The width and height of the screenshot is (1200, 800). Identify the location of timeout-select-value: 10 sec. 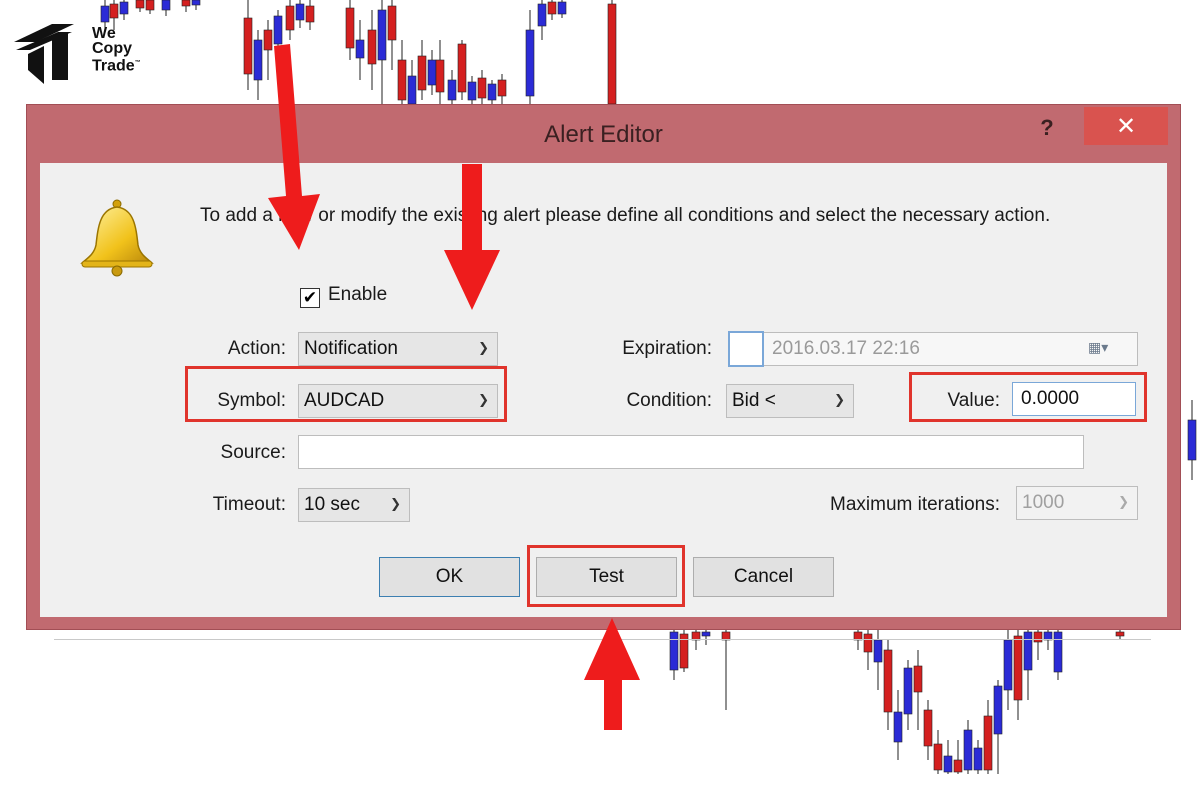
(332, 504).